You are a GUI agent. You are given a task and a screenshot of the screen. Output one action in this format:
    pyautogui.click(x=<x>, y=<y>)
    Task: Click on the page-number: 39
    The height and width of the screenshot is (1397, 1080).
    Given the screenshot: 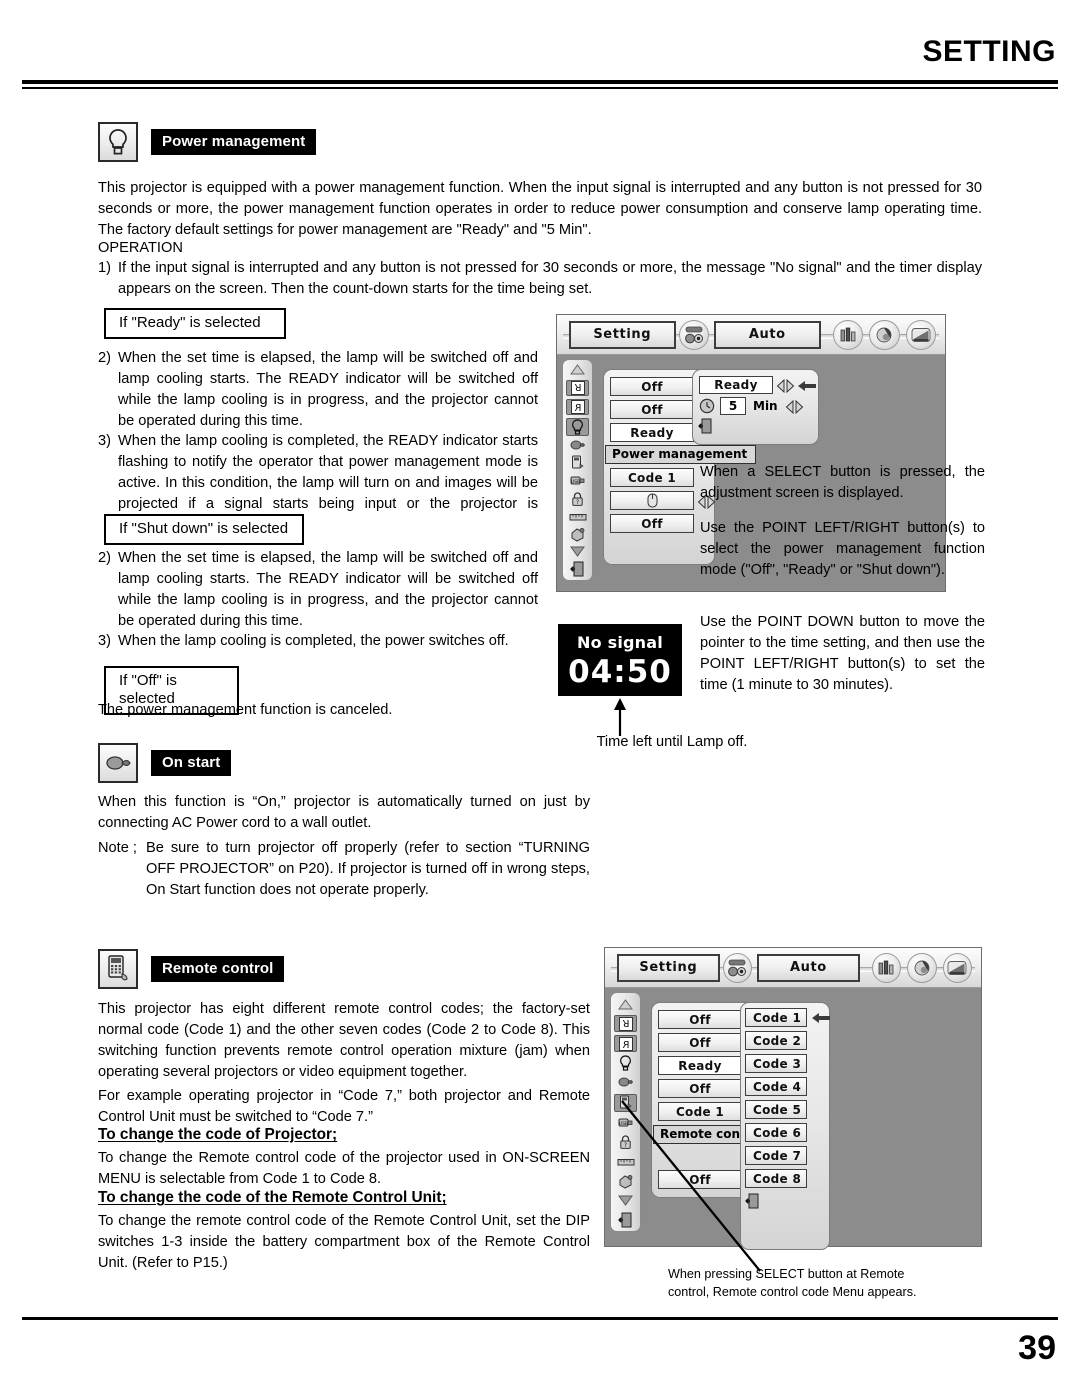 What is the action you would take?
    pyautogui.click(x=1037, y=1348)
    